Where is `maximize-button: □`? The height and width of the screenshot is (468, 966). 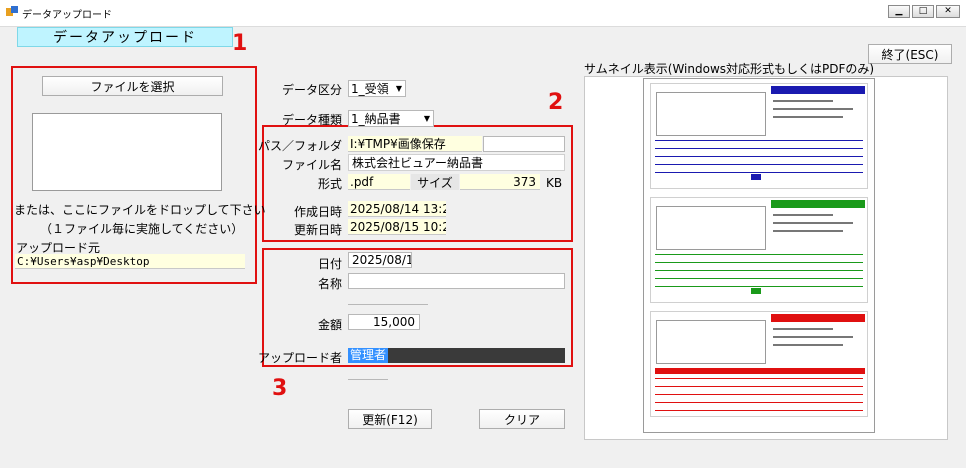
maximize-button: □ is located at coordinates (923, 11).